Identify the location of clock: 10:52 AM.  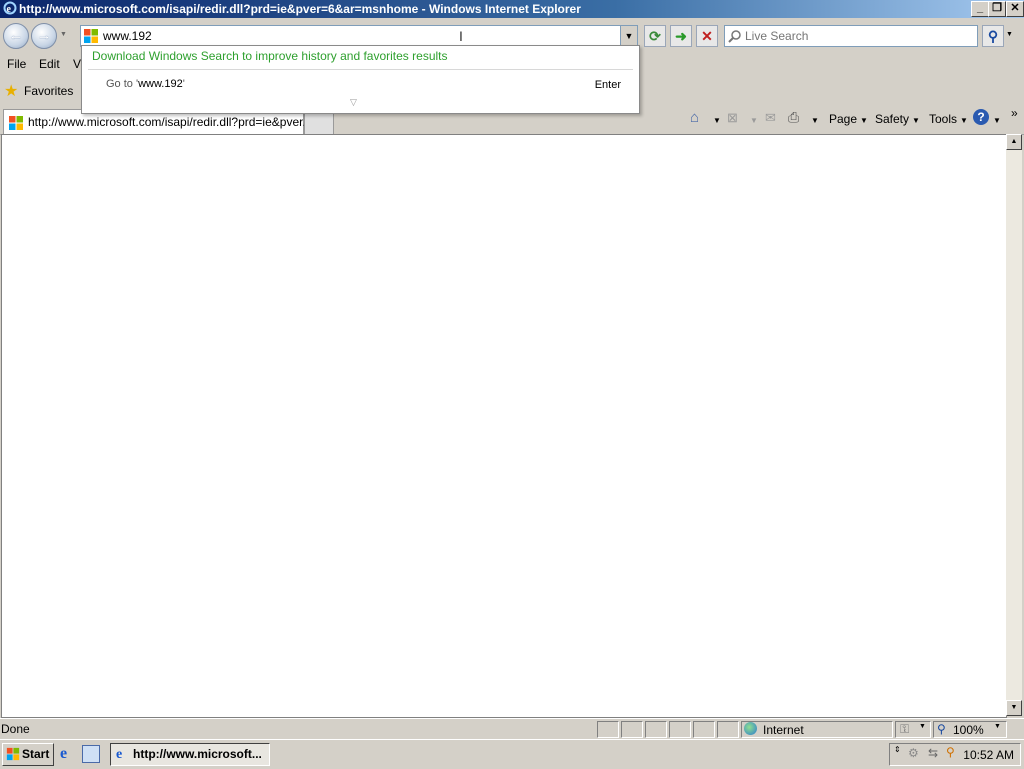
(988, 755).